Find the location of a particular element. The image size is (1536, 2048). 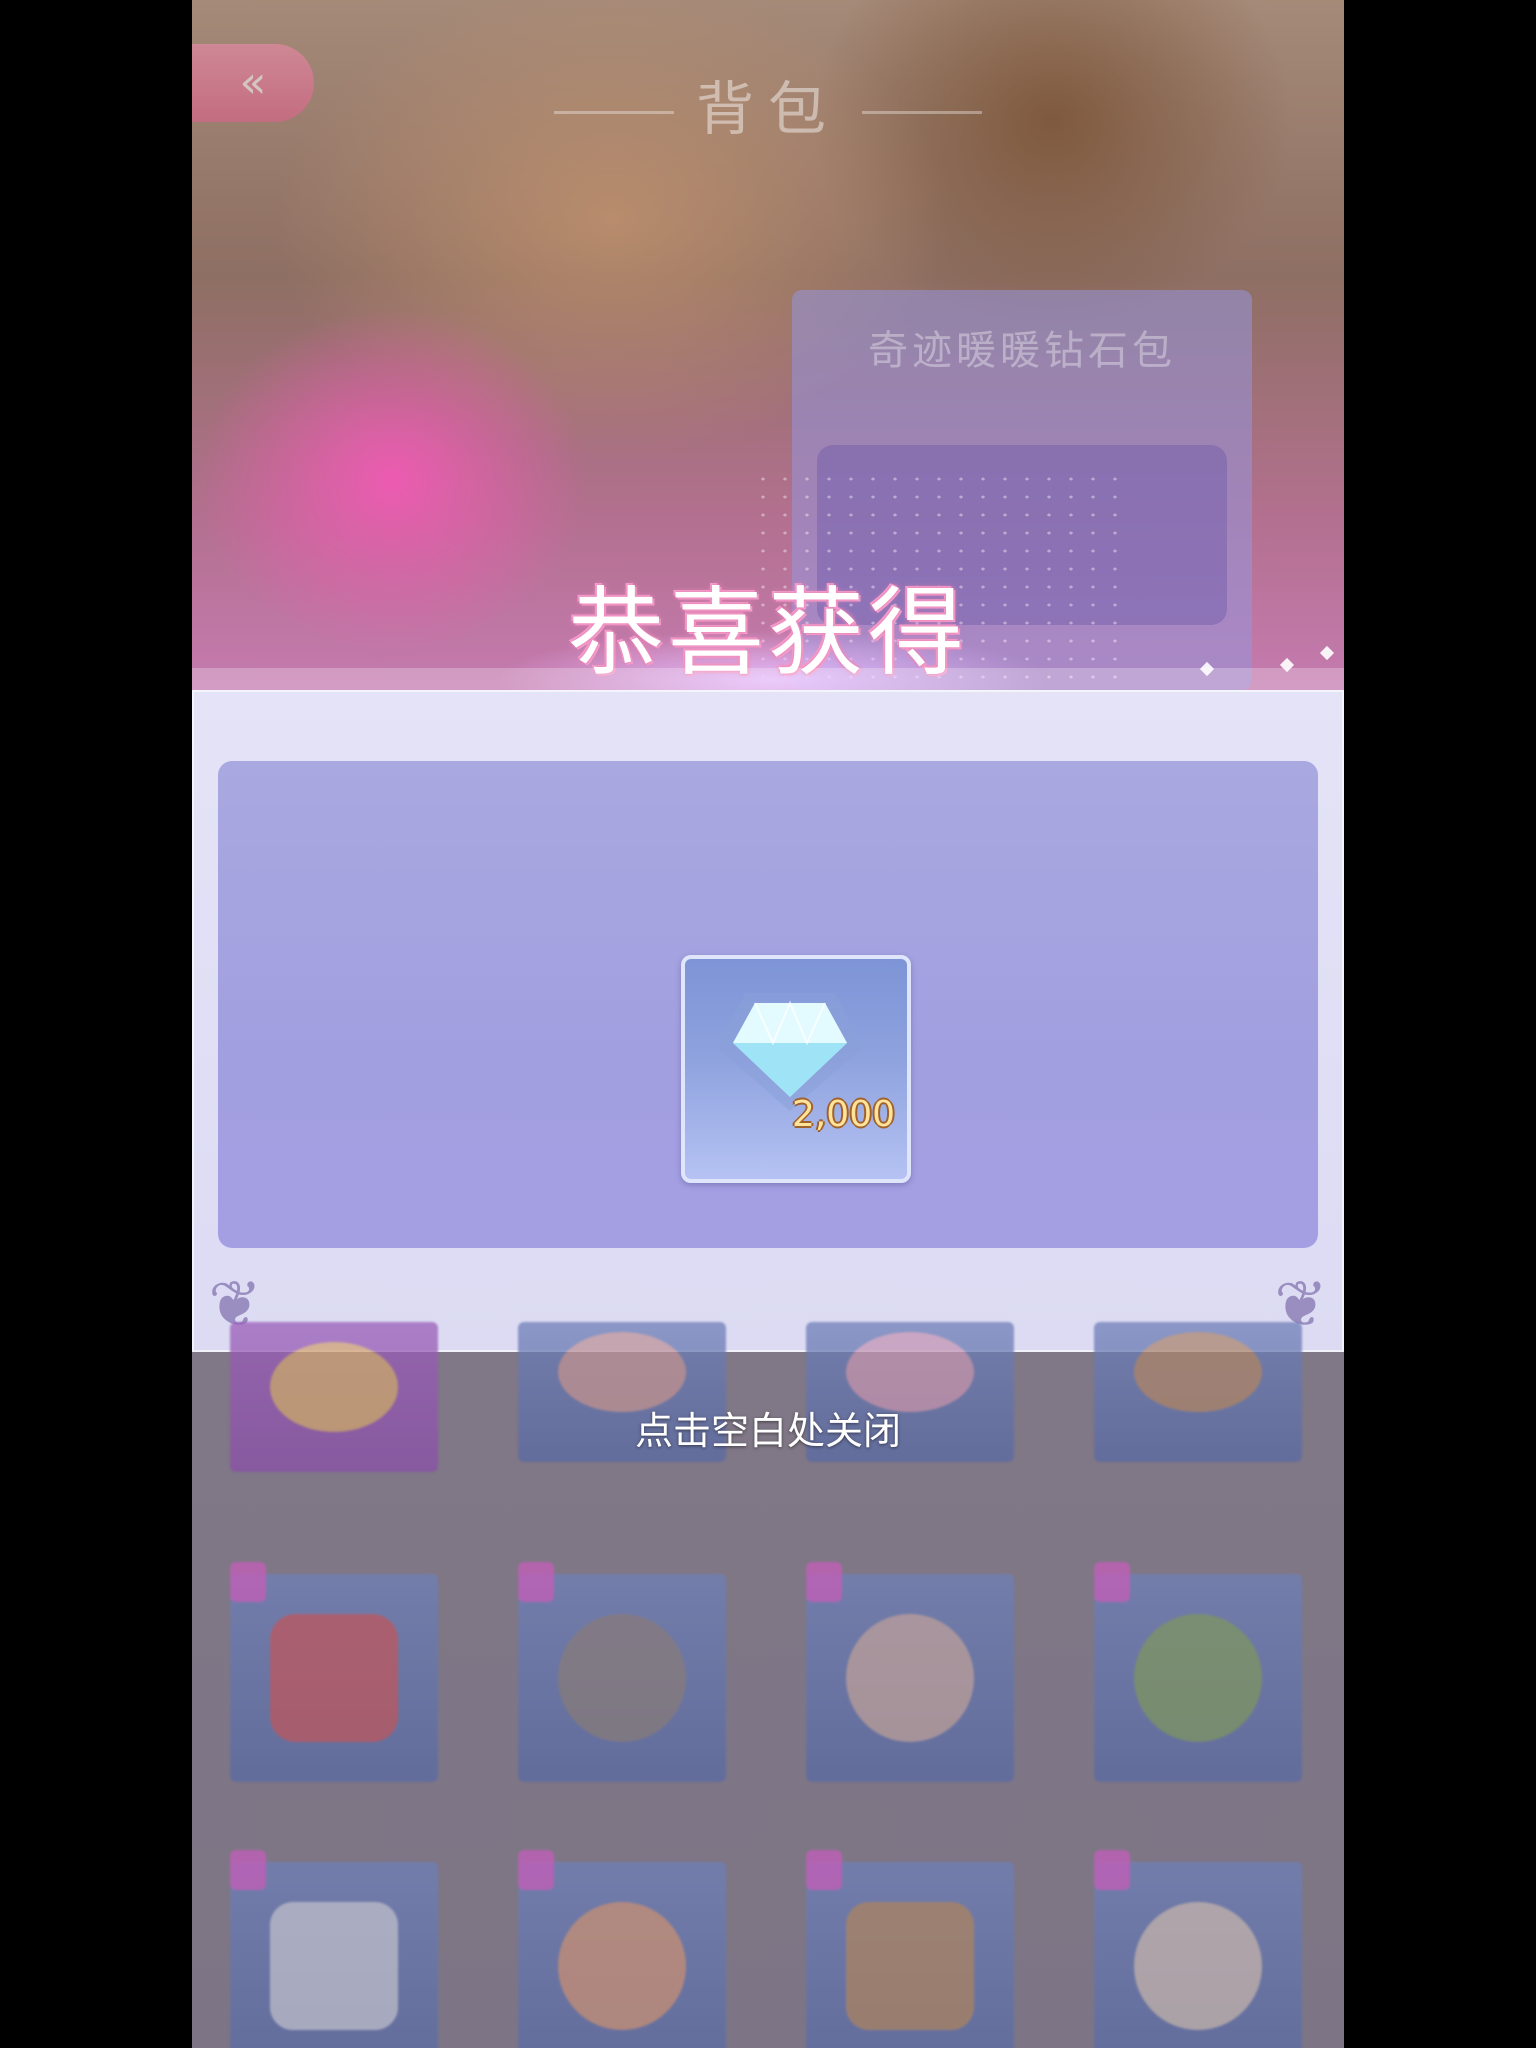

reward-quantity: 2,000 is located at coordinates (843, 1114).